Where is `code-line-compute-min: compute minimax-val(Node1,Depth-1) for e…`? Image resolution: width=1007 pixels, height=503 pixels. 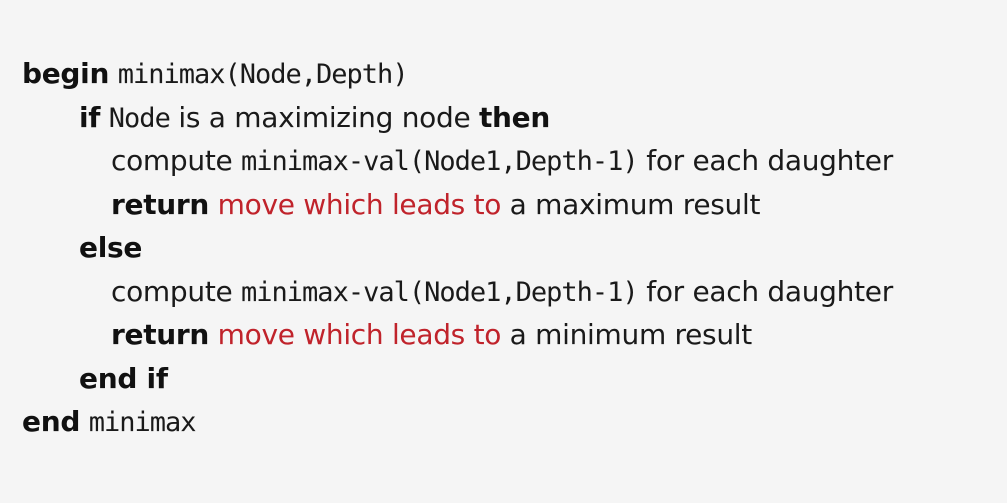
code-line-compute-min: compute minimax-val(Node1,Depth-1) for e… is located at coordinates (457, 292).